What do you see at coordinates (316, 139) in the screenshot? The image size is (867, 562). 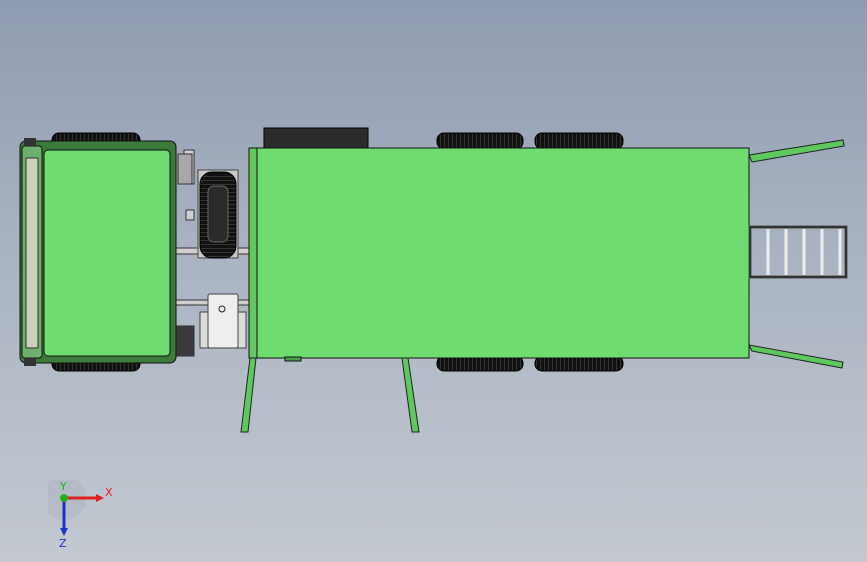 I see `storage-box` at bounding box center [316, 139].